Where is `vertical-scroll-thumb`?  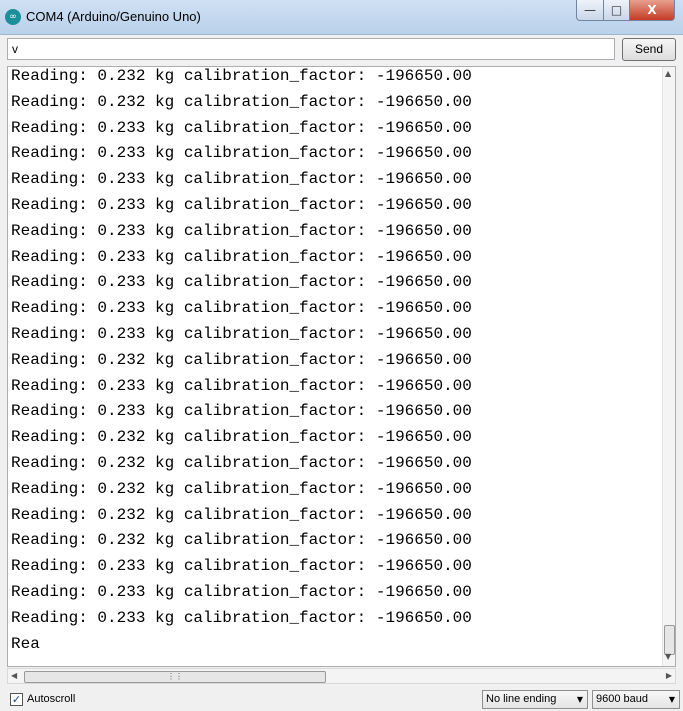 vertical-scroll-thumb is located at coordinates (669, 640).